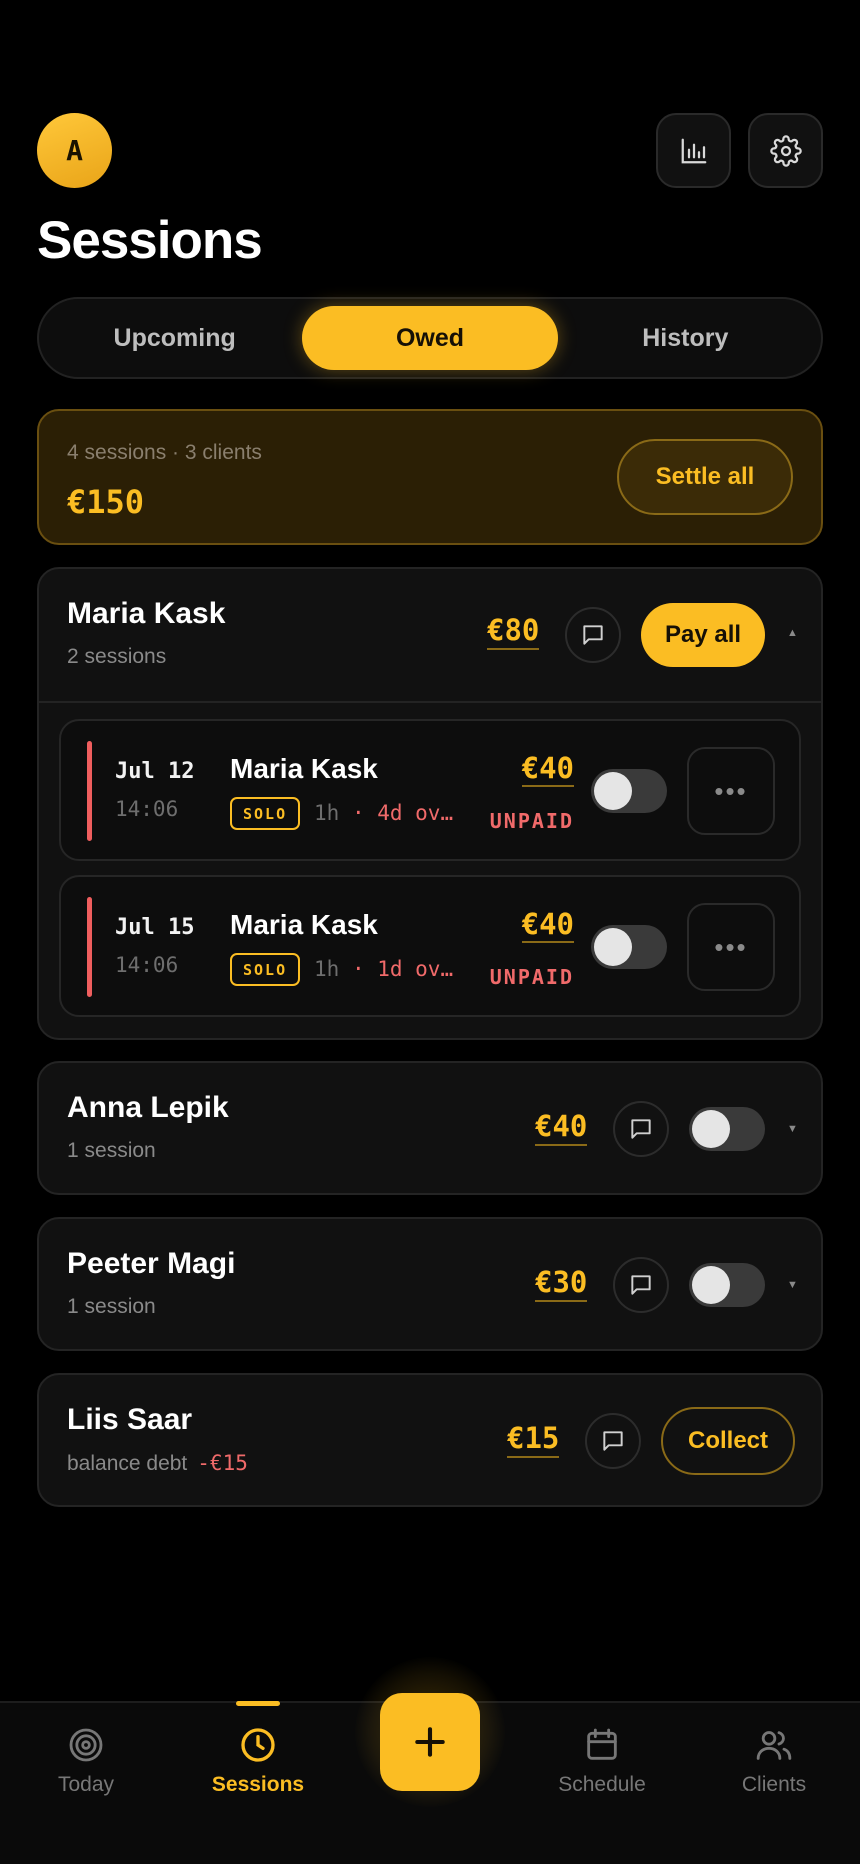 The image size is (860, 1864). Describe the element at coordinates (705, 477) in the screenshot. I see `settle-all-button: Settle all` at that location.